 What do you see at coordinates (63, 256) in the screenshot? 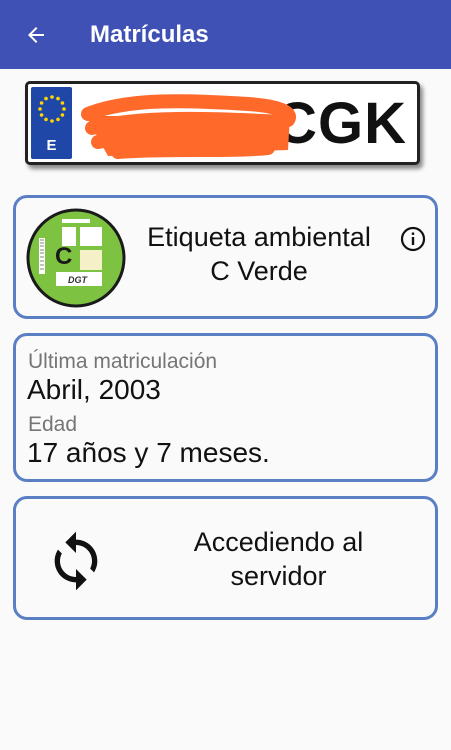
I see `sticker-letter: C` at bounding box center [63, 256].